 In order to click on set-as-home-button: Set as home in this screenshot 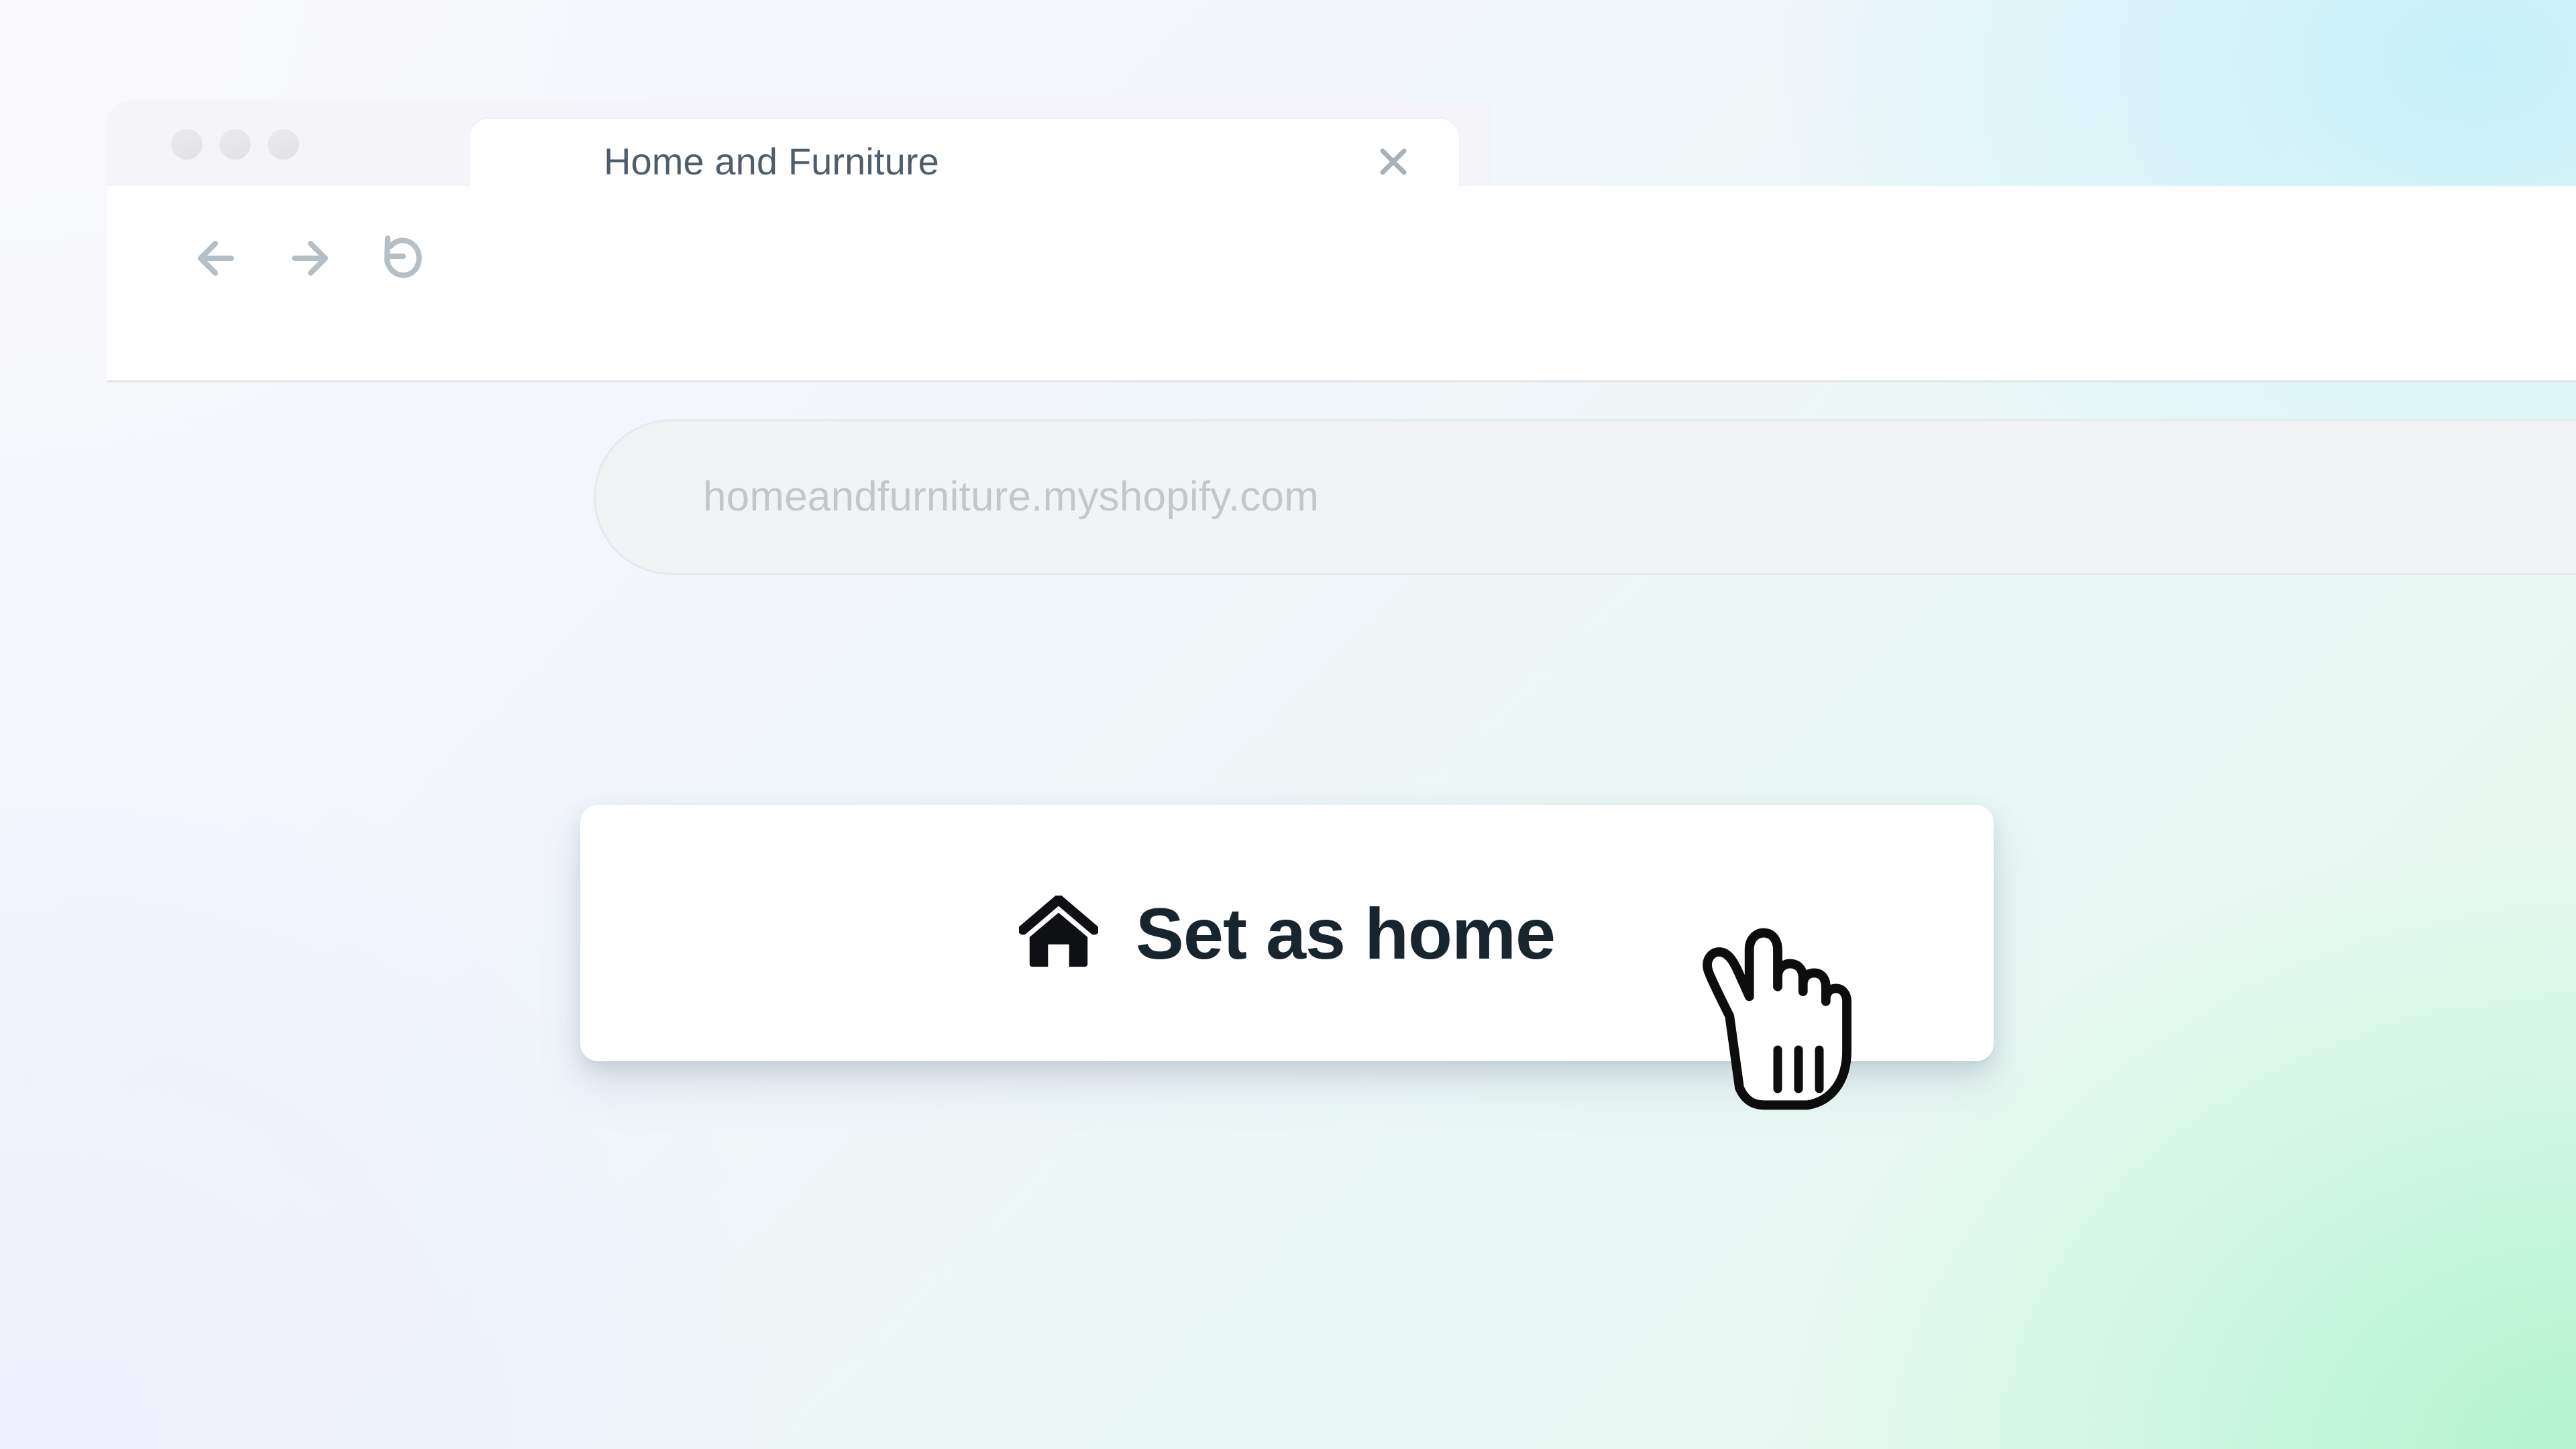, I will do `click(1287, 933)`.